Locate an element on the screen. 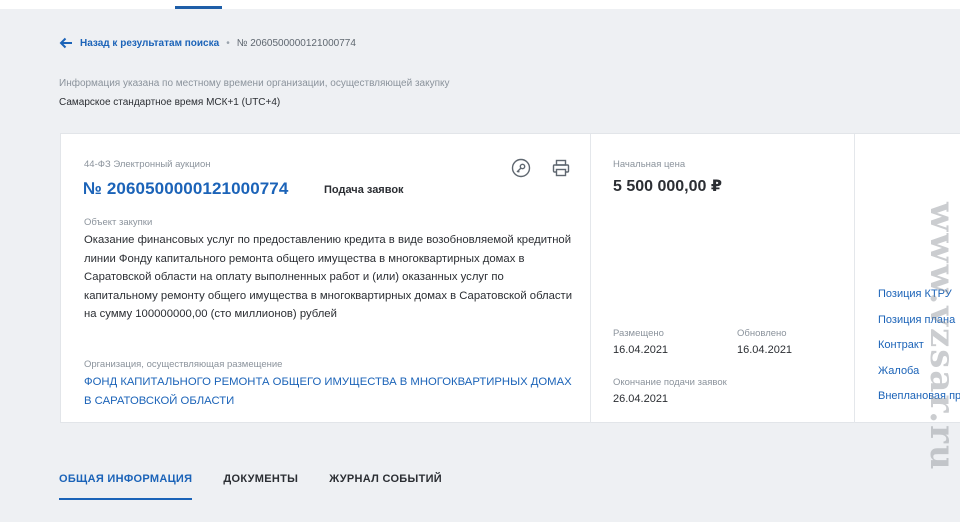 The image size is (960, 522). end-label: Окончание подачи заявок is located at coordinates (670, 382).